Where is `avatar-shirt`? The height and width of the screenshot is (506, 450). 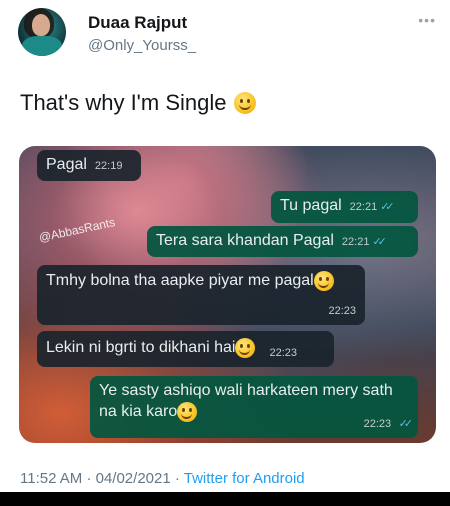 avatar-shirt is located at coordinates (42, 46).